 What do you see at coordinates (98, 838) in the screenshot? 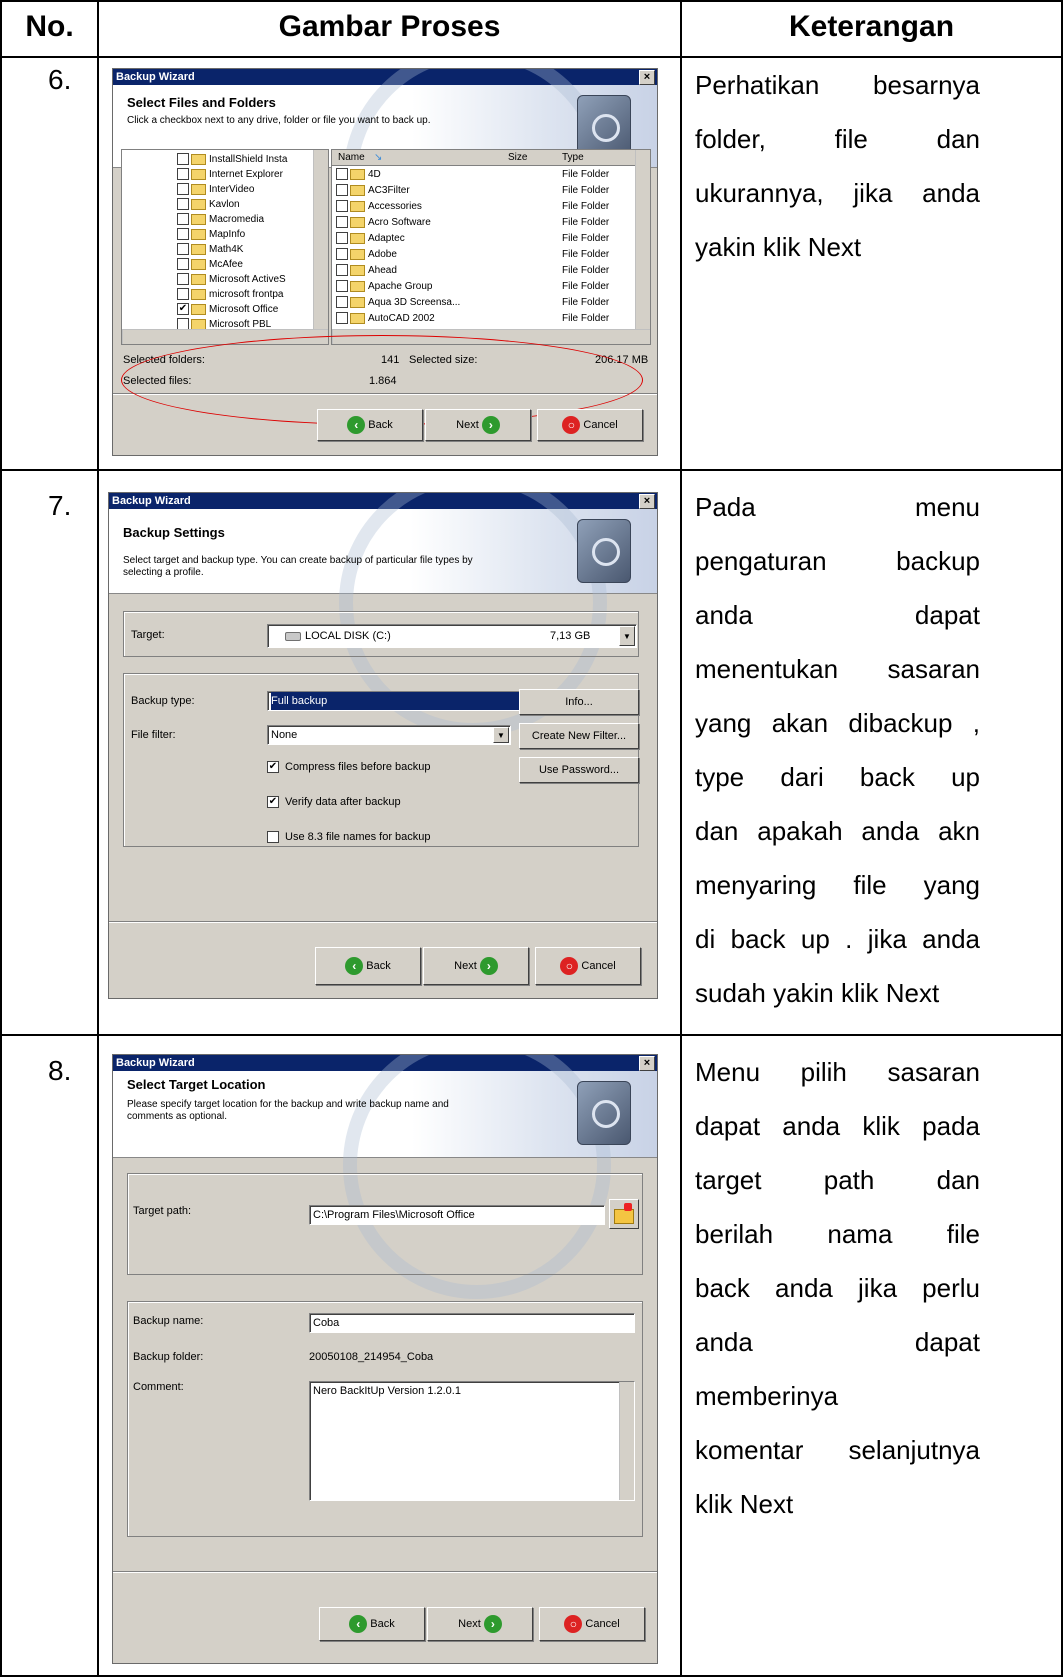
I see `table-border-col1` at bounding box center [98, 838].